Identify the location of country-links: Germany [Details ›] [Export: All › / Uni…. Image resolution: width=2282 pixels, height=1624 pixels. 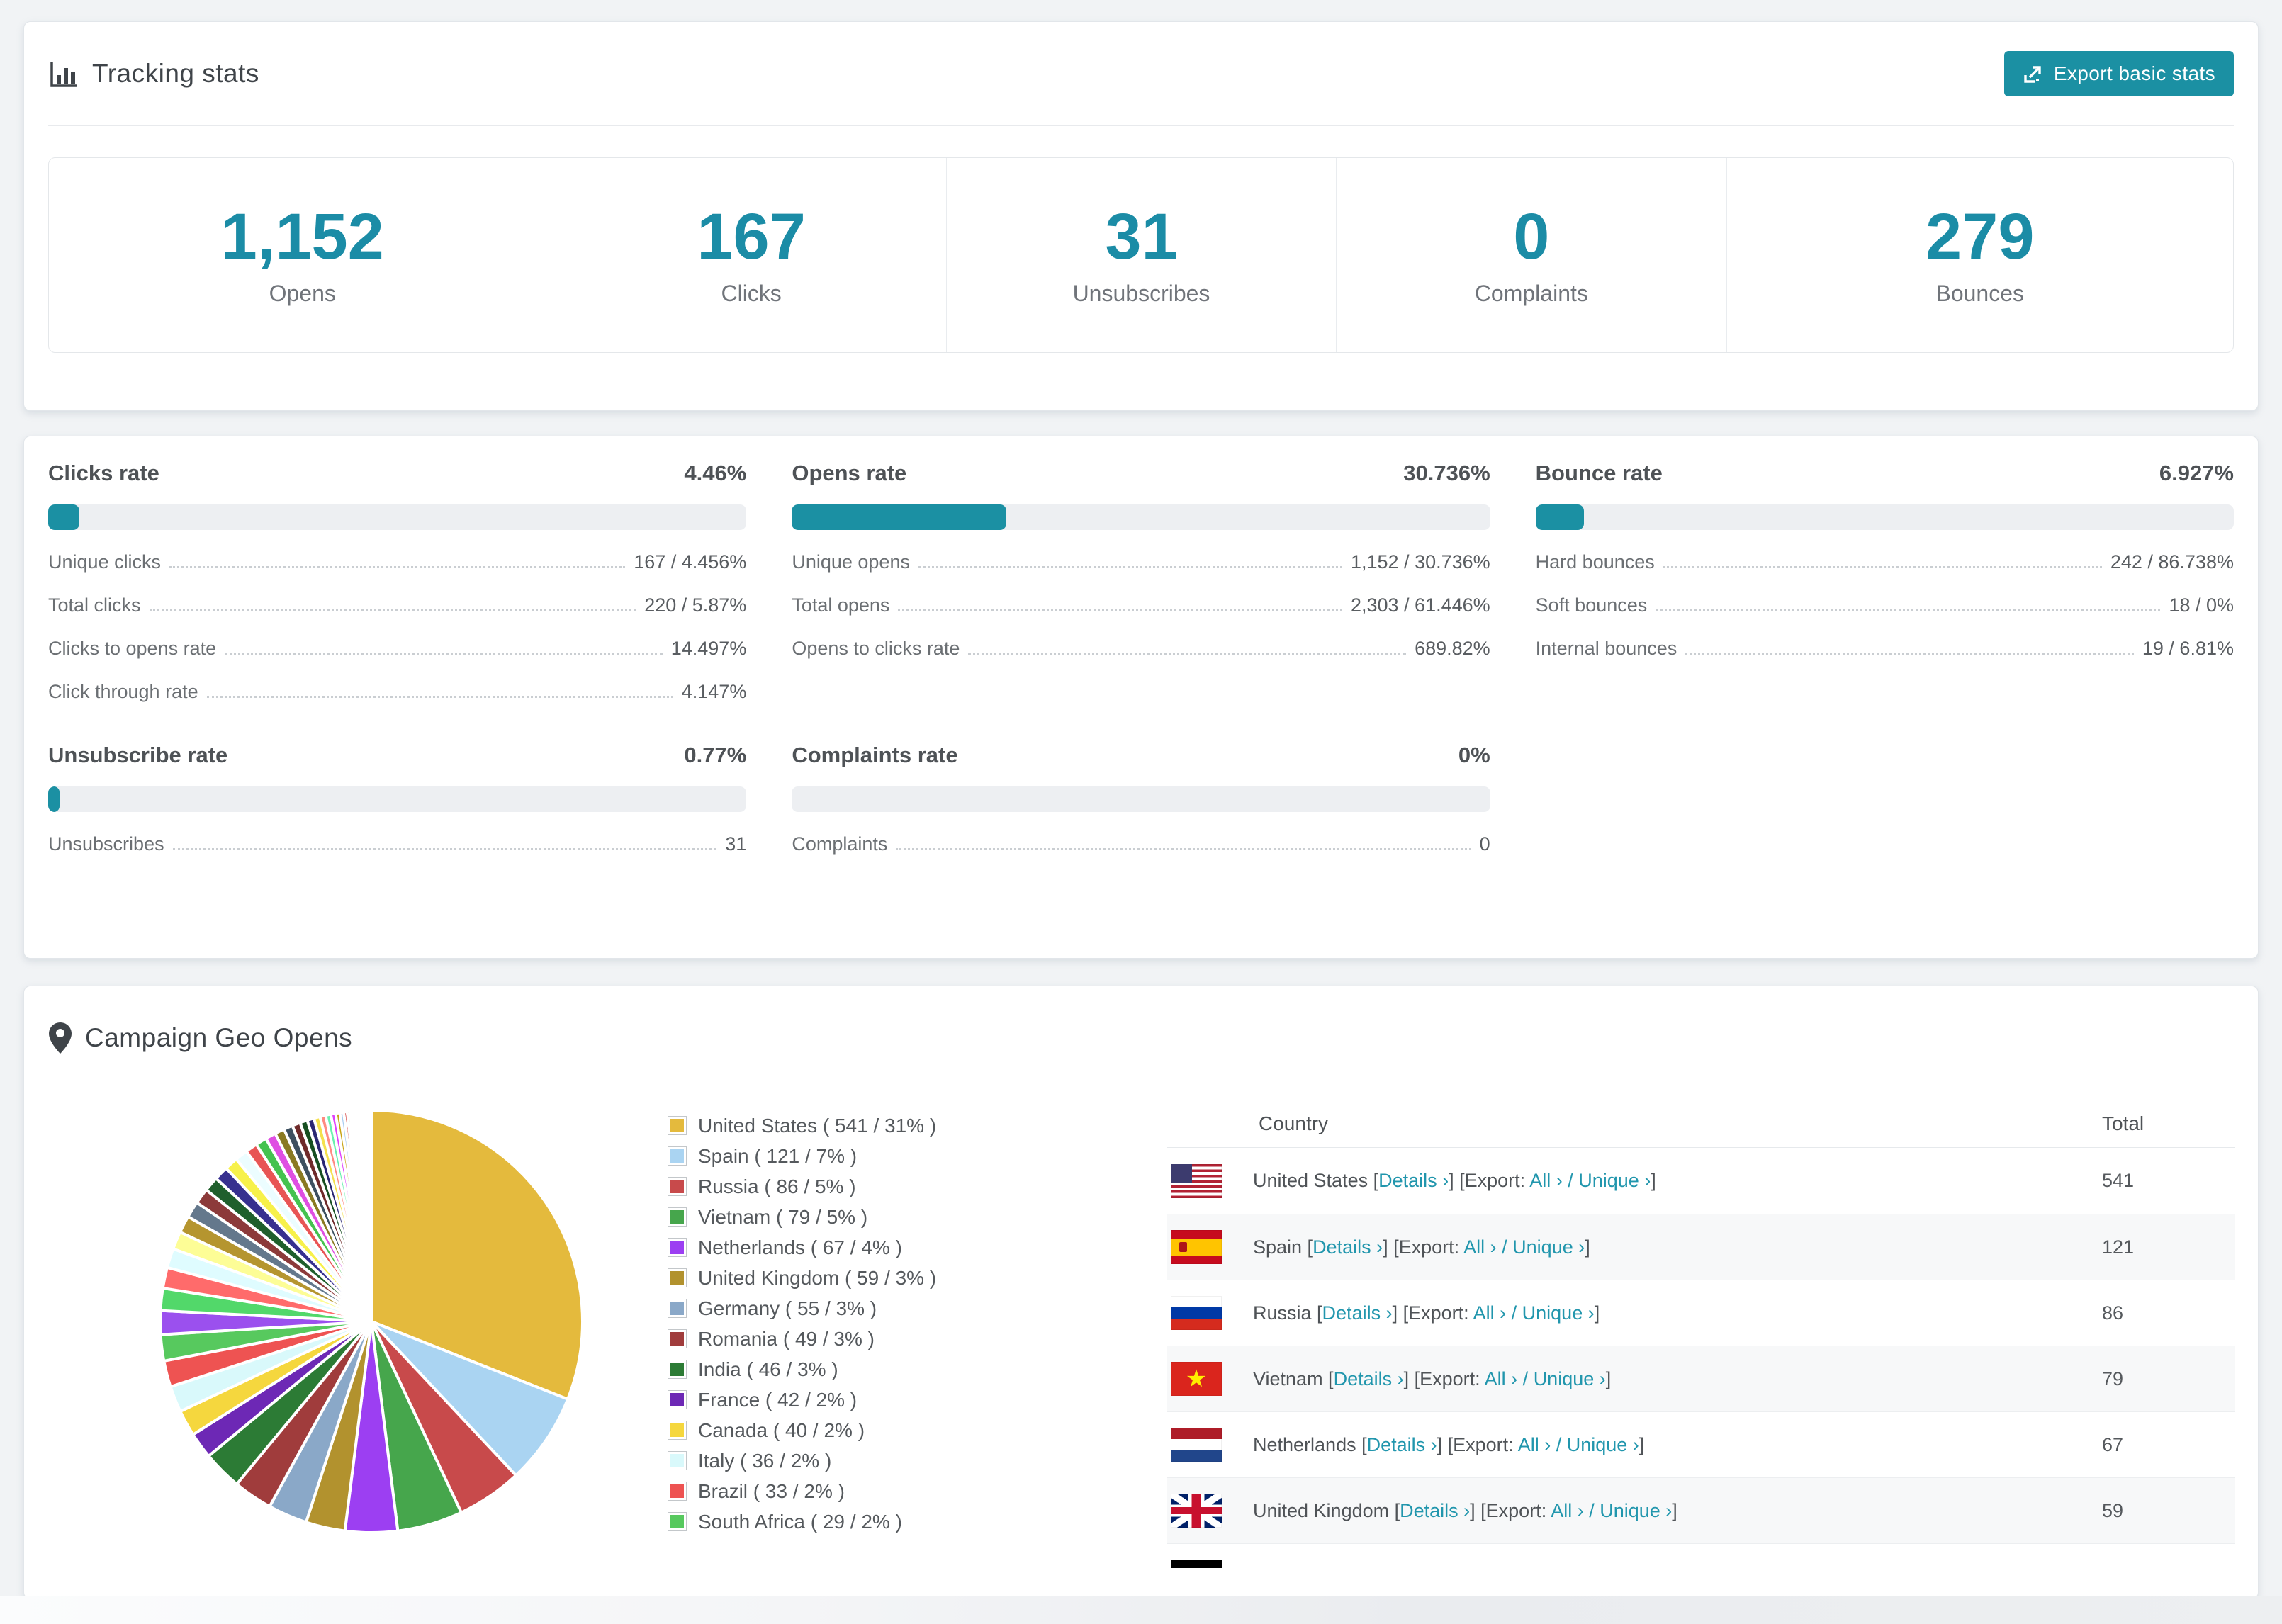
(1436, 1568).